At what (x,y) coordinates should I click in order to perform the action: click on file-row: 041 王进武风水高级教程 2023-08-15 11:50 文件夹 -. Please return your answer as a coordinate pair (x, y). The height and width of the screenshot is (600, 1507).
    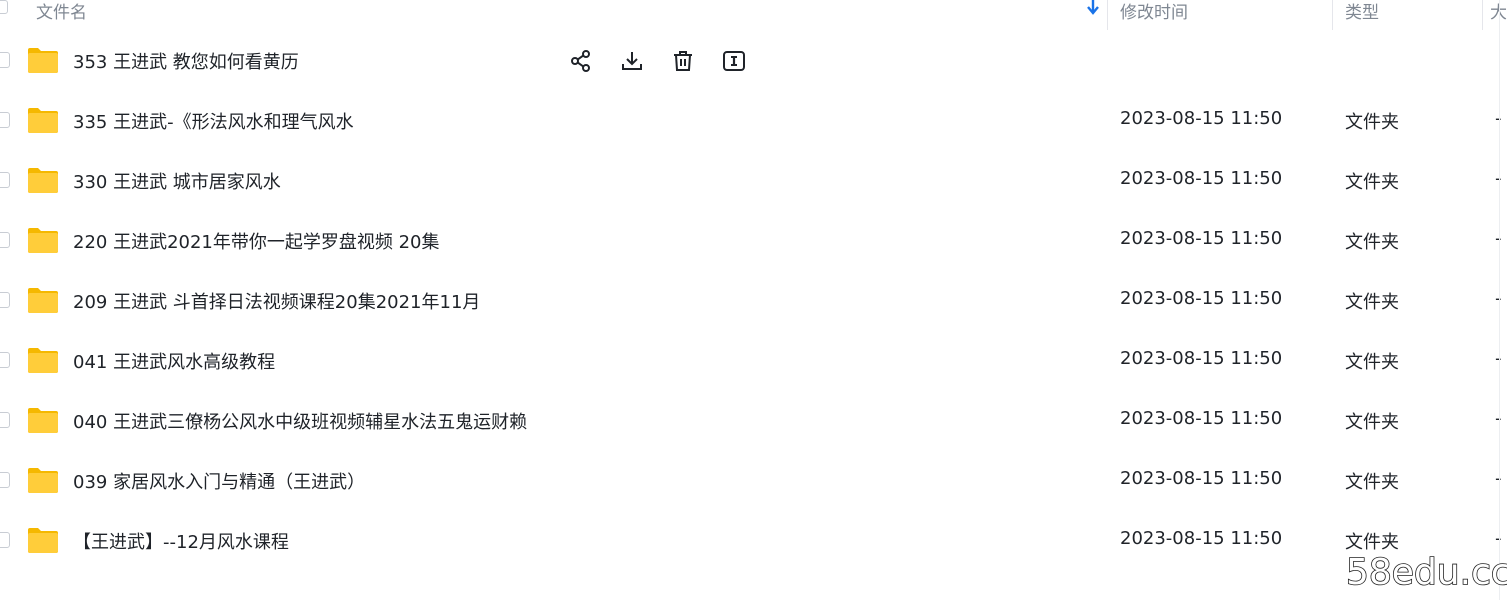
    Looking at the image, I should click on (753, 360).